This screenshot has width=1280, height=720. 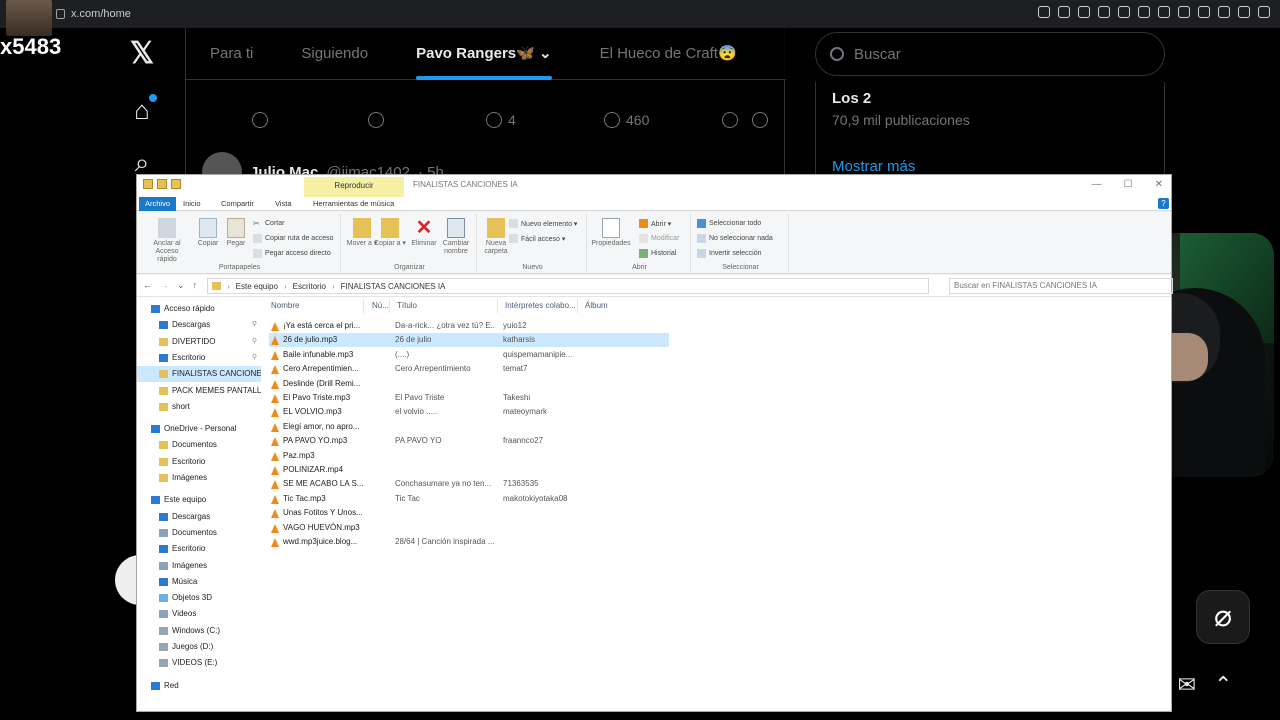 I want to click on tab-hueco-craft: El Hueco de Craft😨, so click(x=668, y=54).